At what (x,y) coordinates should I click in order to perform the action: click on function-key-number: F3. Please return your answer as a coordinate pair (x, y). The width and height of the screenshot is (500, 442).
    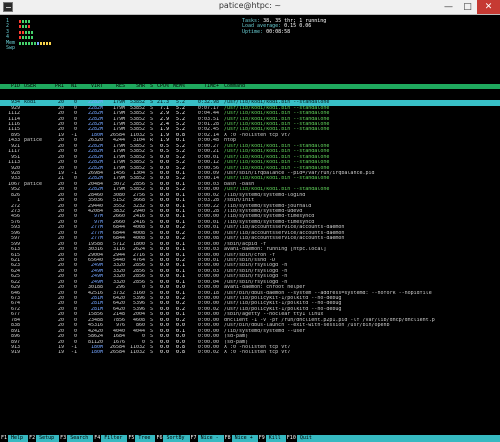
    Looking at the image, I should click on (63, 438).